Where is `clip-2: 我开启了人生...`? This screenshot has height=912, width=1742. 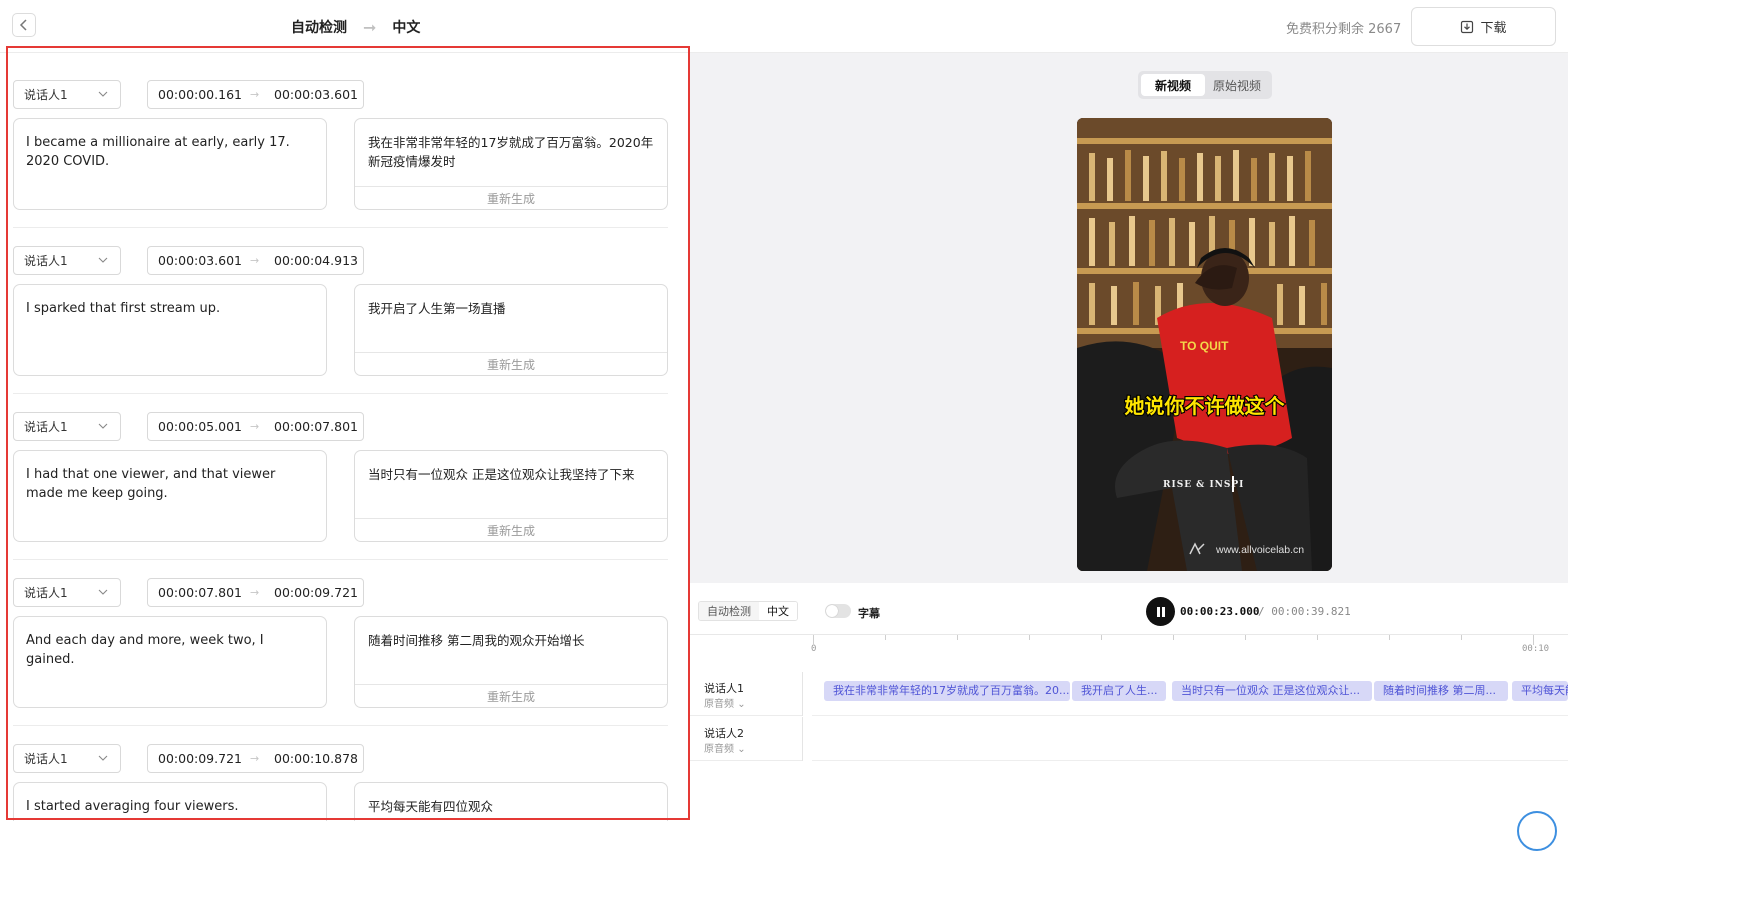 clip-2: 我开启了人生... is located at coordinates (1119, 691).